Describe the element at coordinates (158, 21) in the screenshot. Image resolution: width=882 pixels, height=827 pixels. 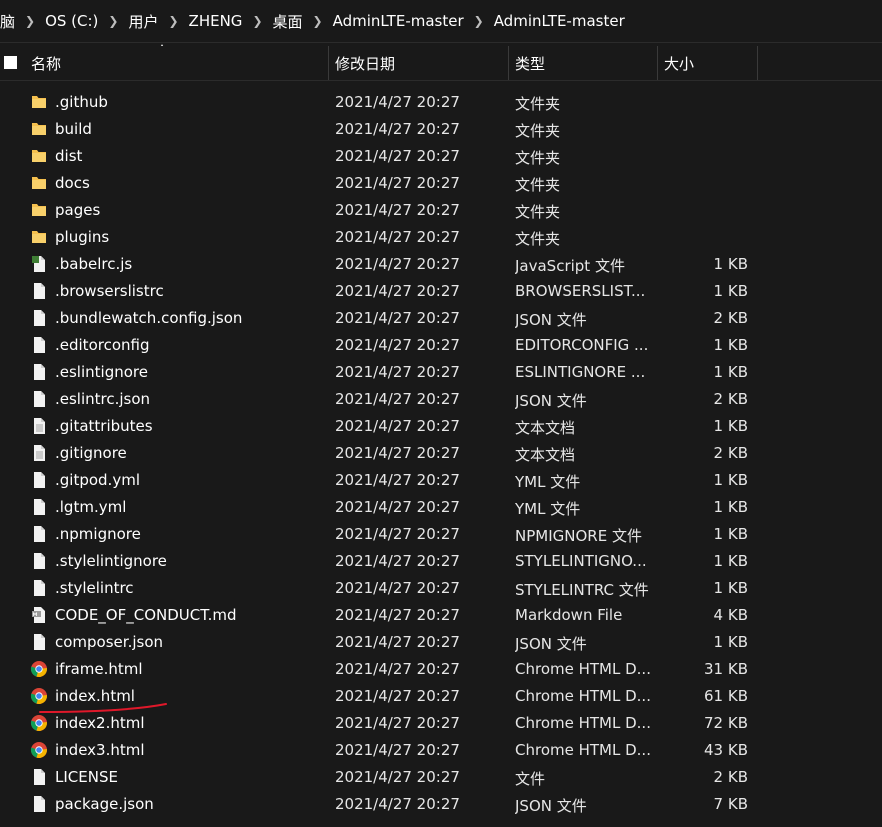
I see `breadcrumb-item-users: 用户 ❯` at that location.